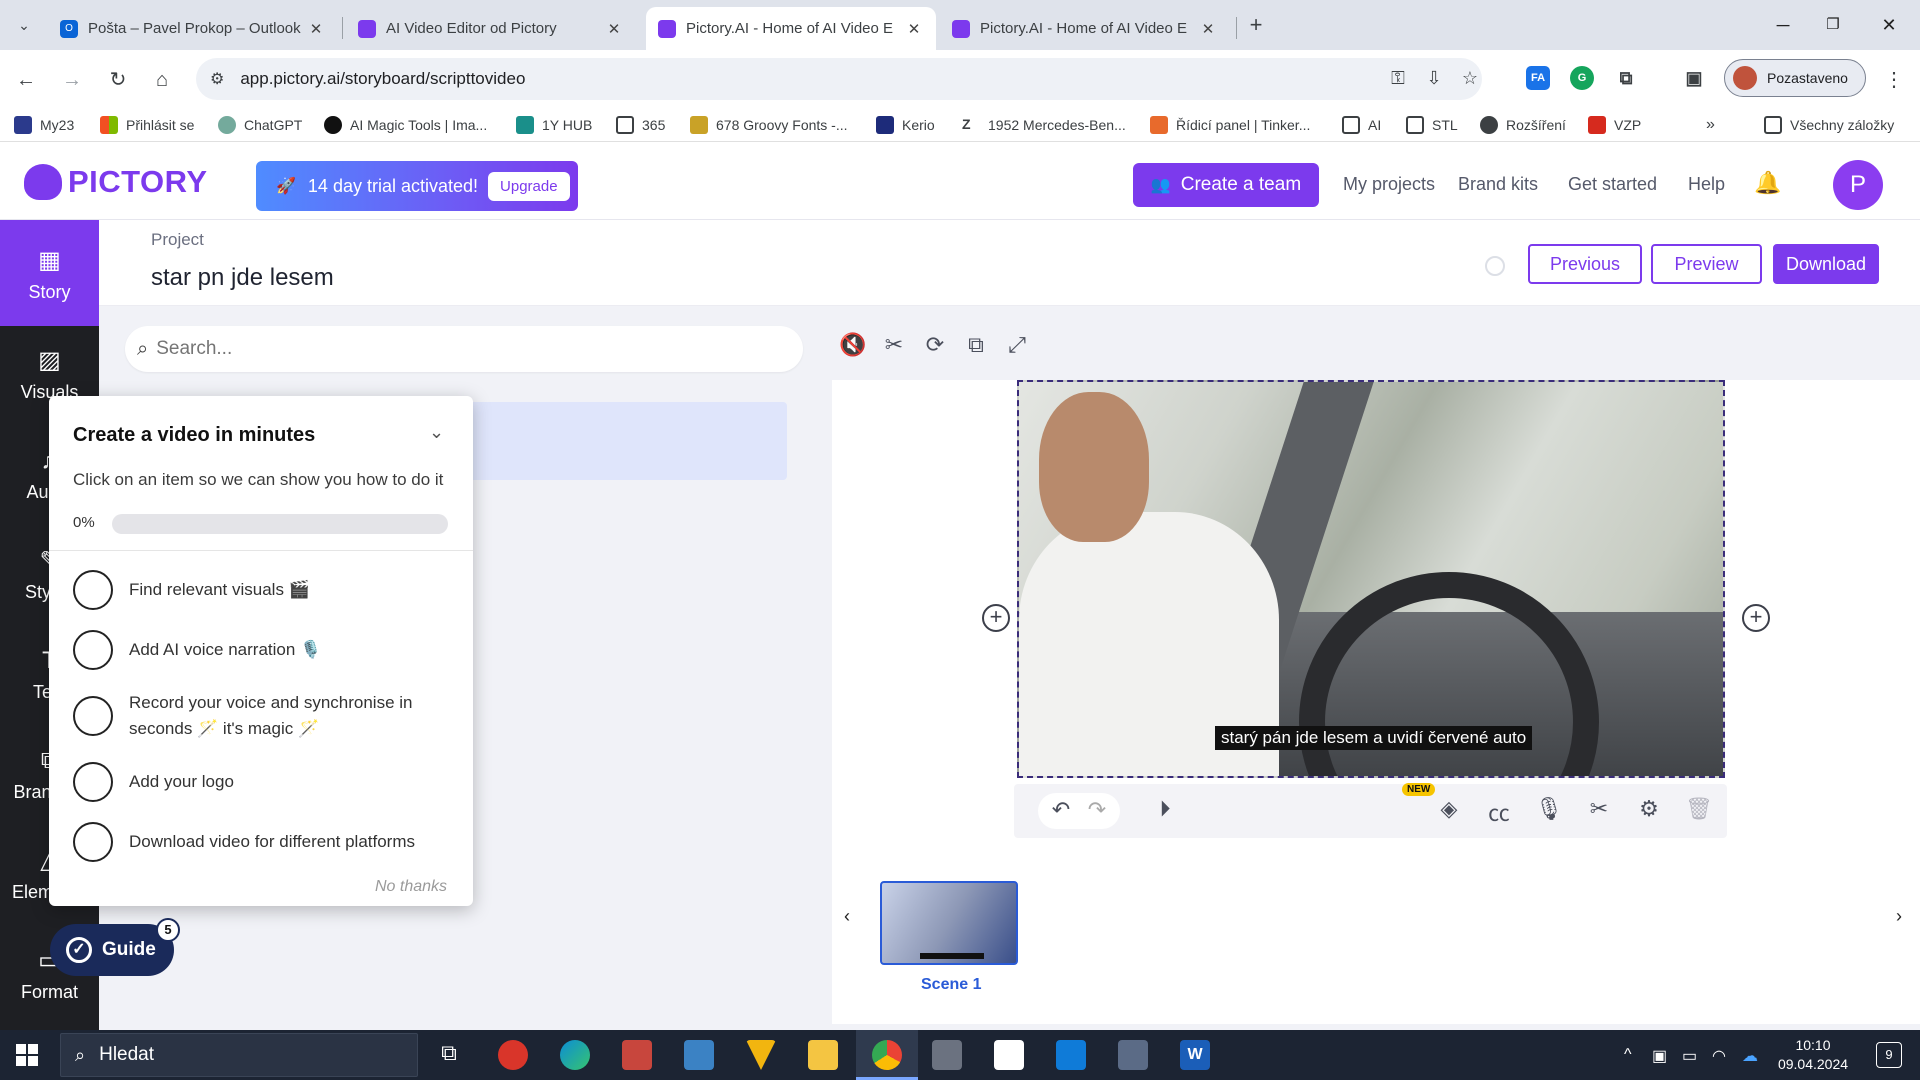 This screenshot has width=1920, height=1080. What do you see at coordinates (1133, 1055) in the screenshot?
I see `calculator-icon` at bounding box center [1133, 1055].